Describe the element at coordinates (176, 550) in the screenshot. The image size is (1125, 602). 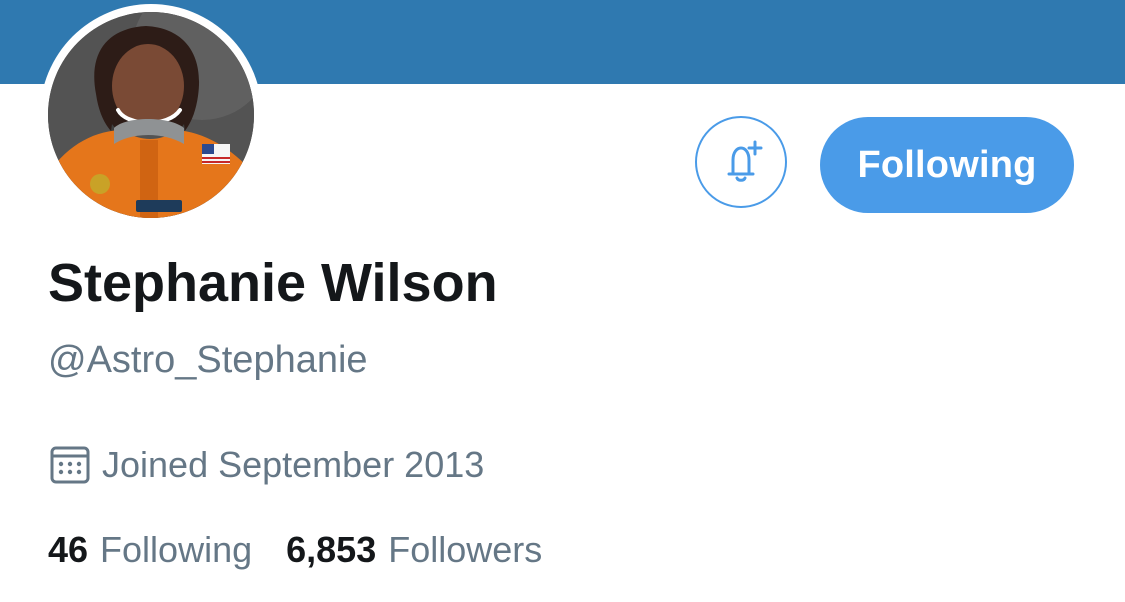
I see `following-label: Following` at that location.